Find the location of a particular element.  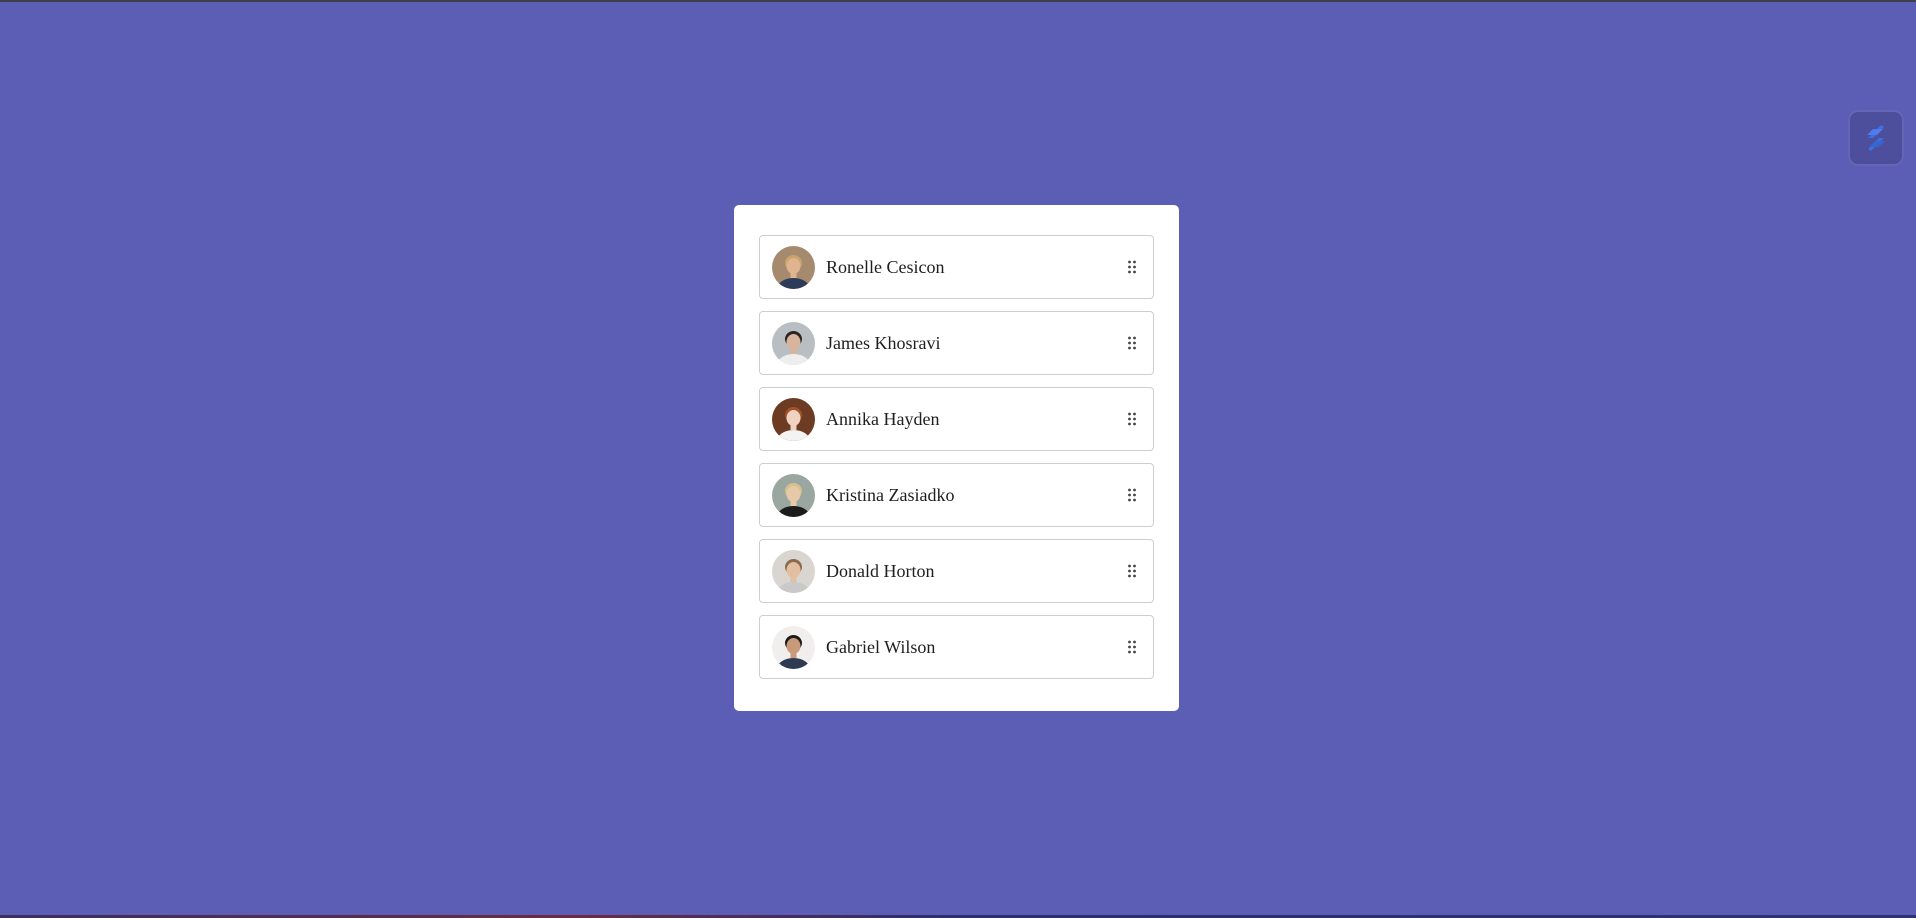

list-item: Annika Hayden is located at coordinates (956, 419).